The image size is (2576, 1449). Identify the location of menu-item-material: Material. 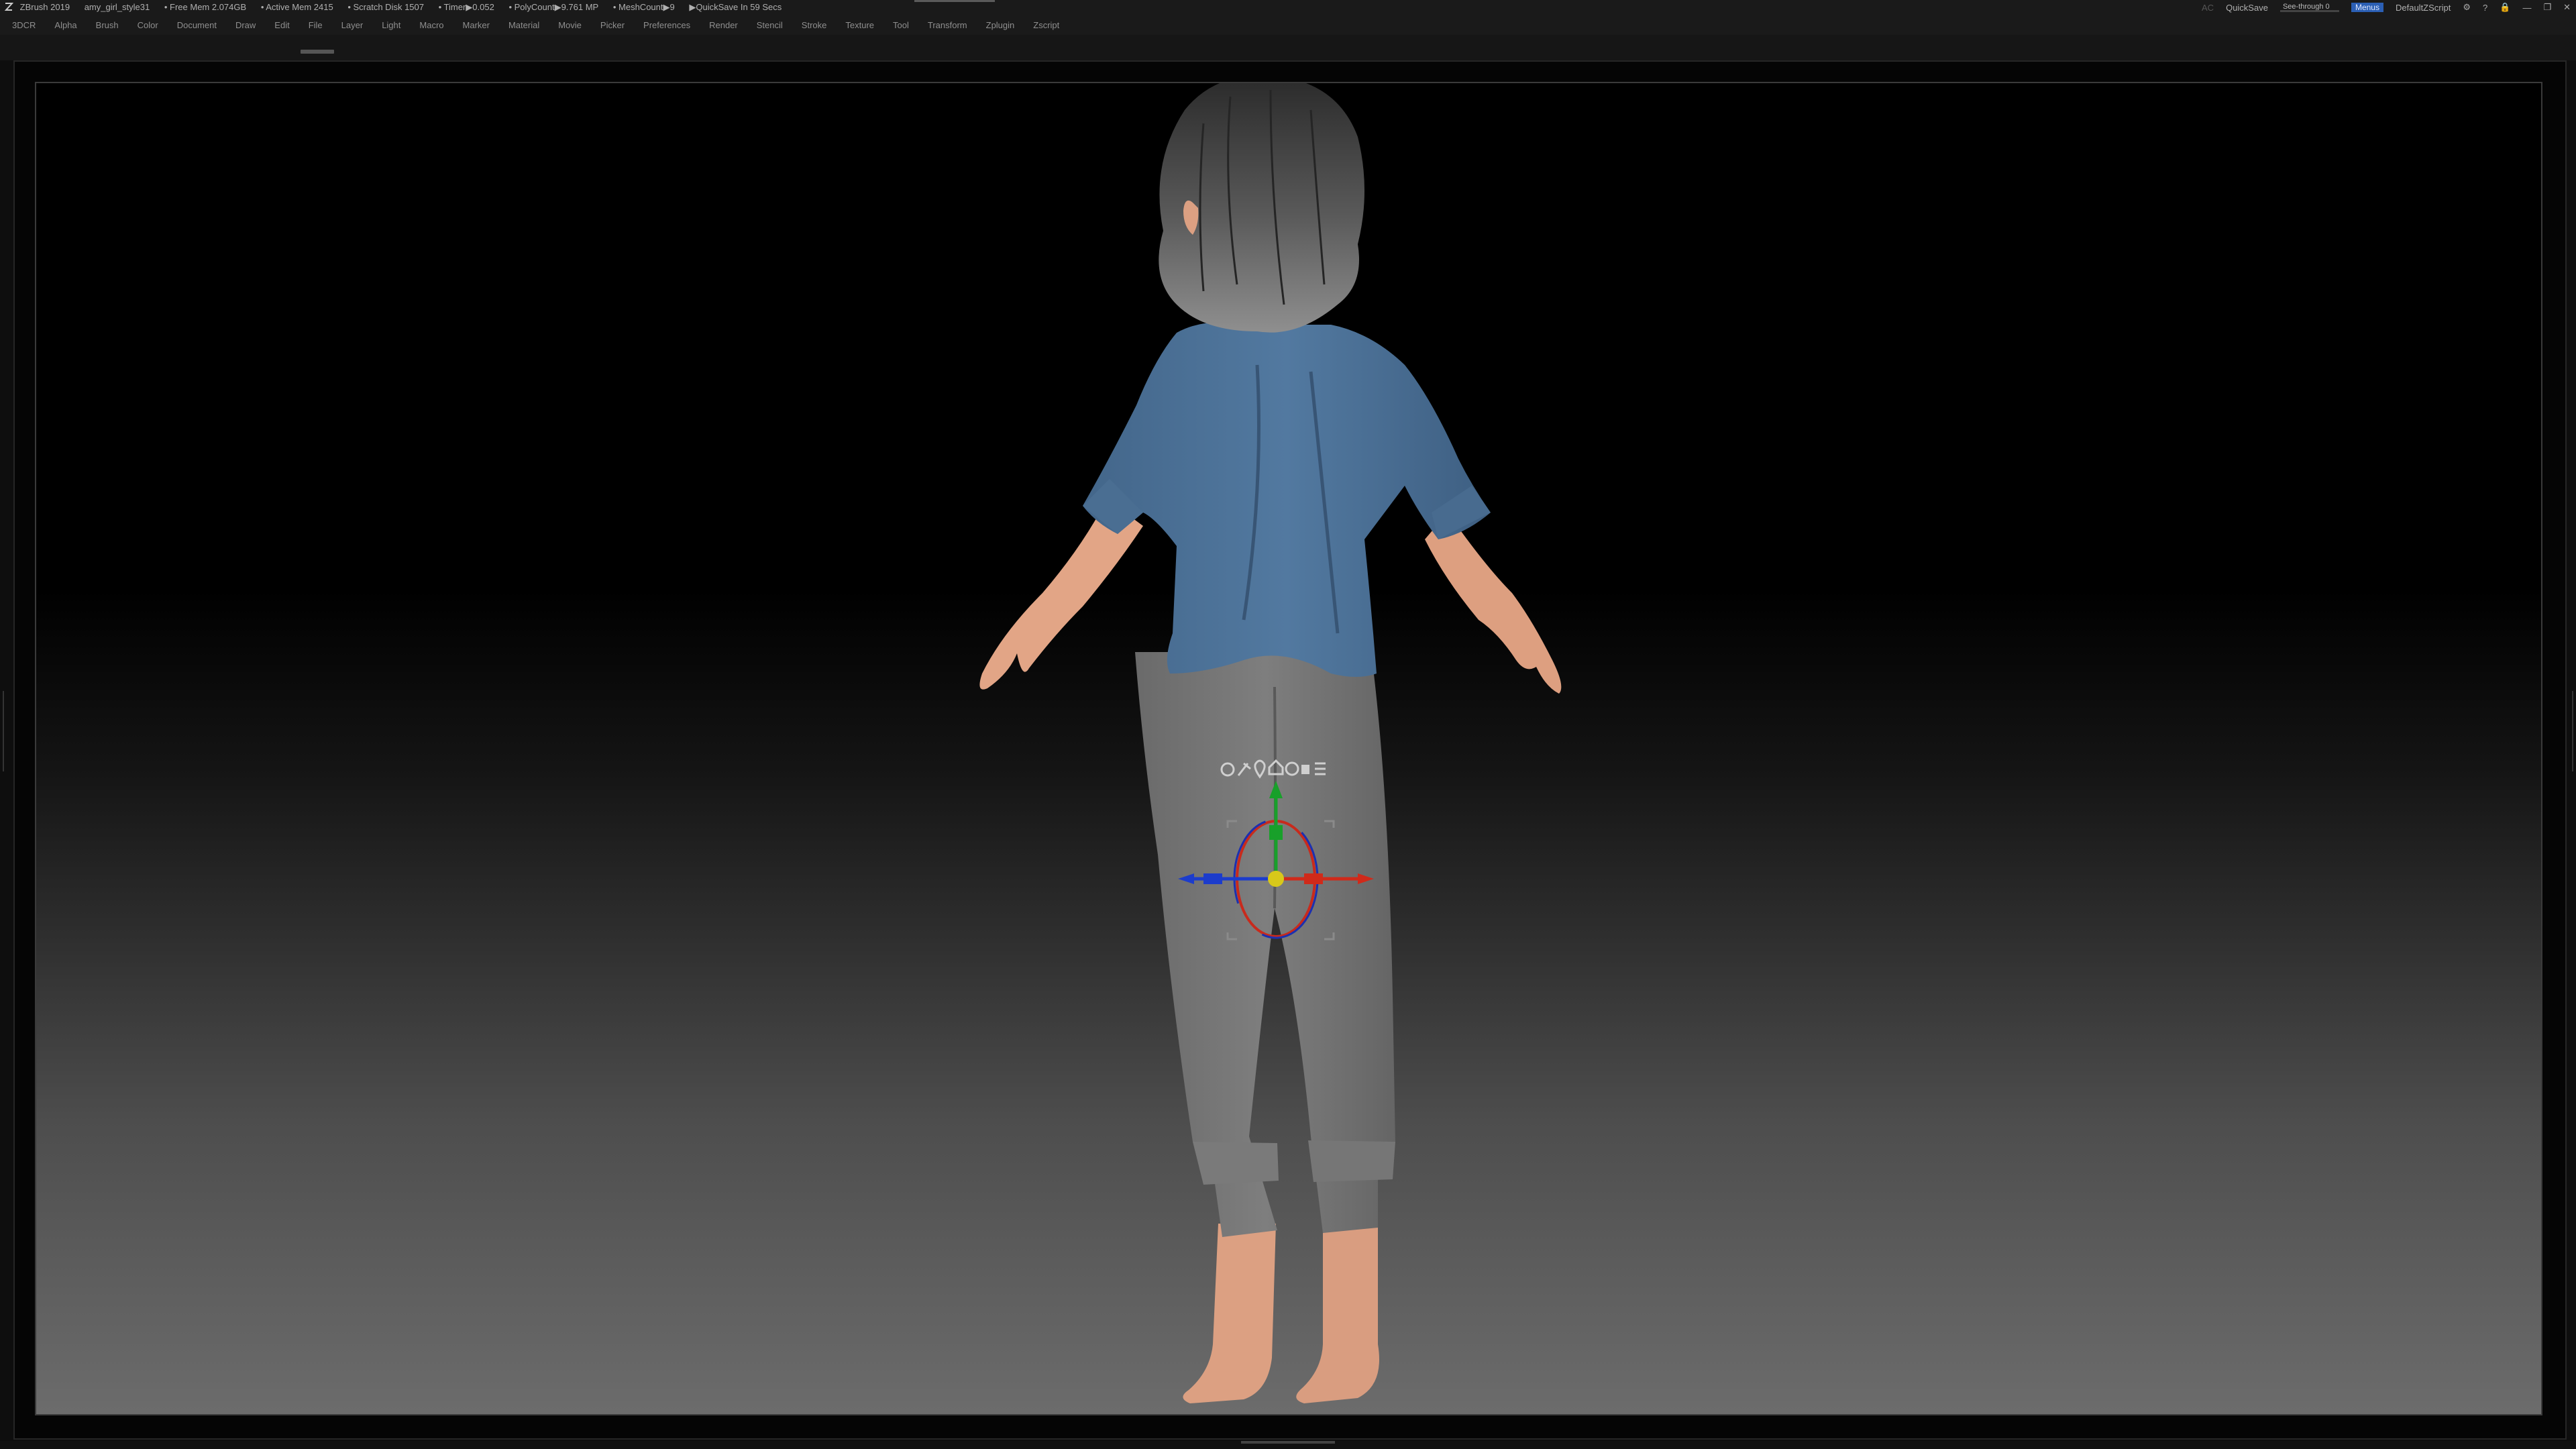
(523, 25).